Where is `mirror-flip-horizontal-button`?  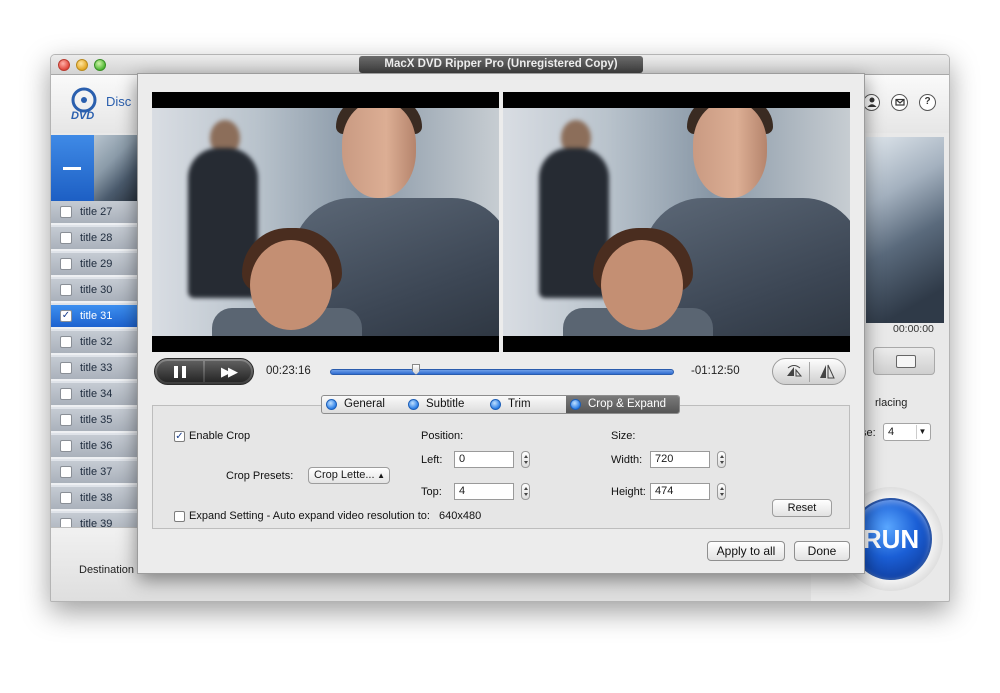 mirror-flip-horizontal-button is located at coordinates (827, 371).